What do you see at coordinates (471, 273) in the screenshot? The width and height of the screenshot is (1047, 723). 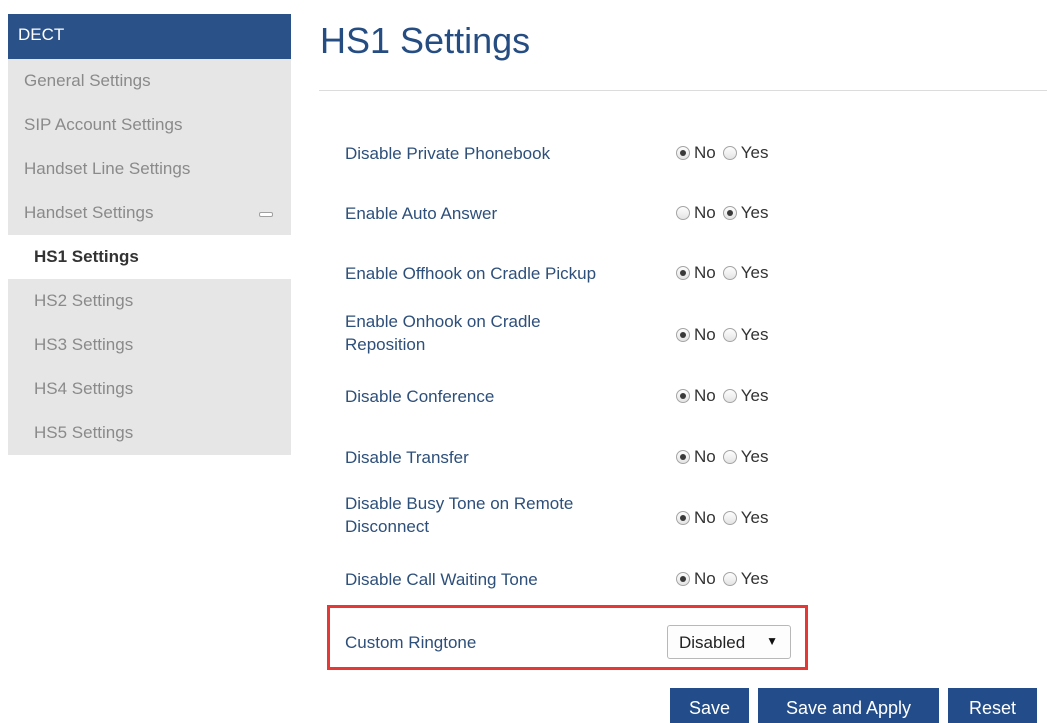 I see `setting-label: Enable Offhook on Cradle Pickup` at bounding box center [471, 273].